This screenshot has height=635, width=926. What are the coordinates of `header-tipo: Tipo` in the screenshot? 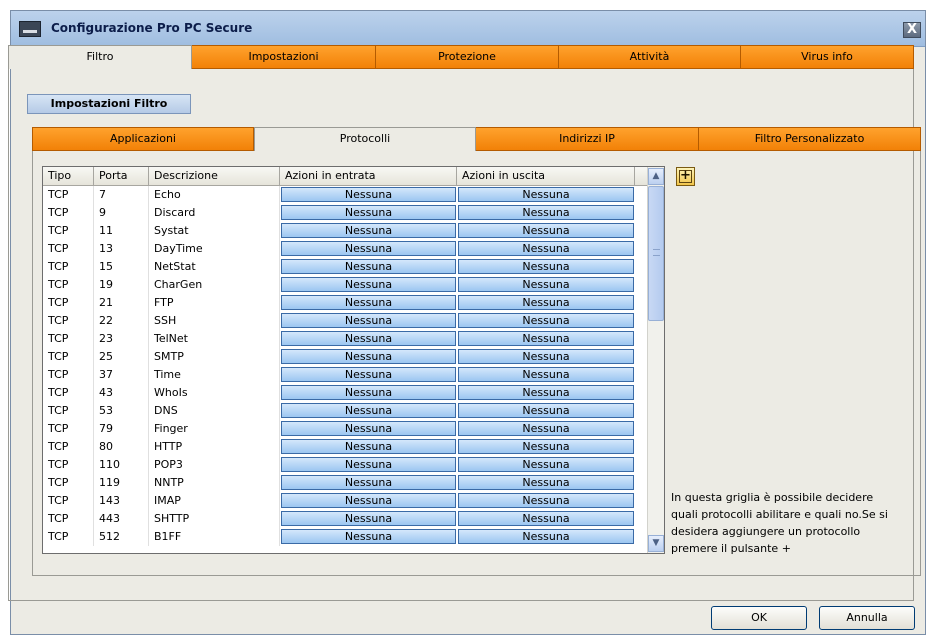 It's located at (68, 176).